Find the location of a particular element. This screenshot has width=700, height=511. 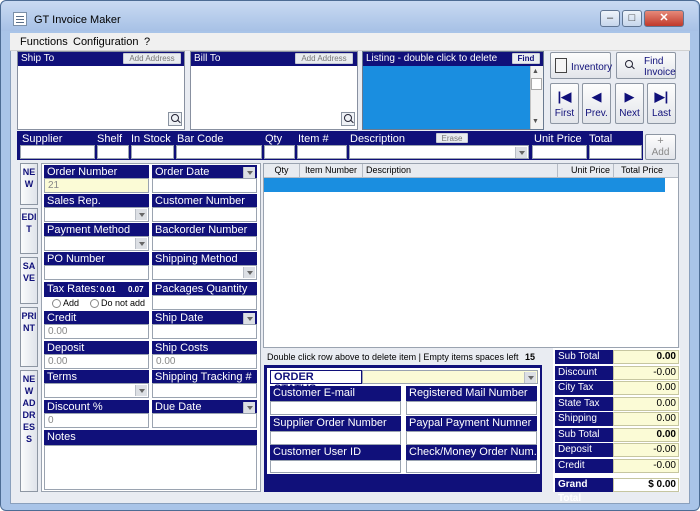

maximize-button: □ is located at coordinates (632, 18).